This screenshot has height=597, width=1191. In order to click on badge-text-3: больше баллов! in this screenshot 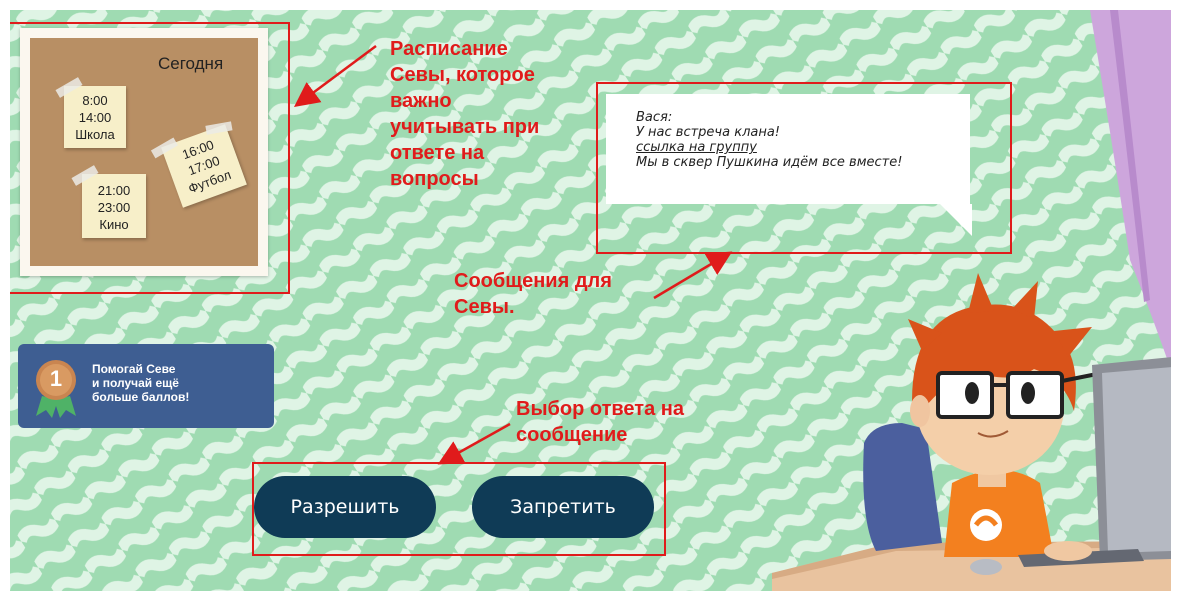, I will do `click(141, 397)`.